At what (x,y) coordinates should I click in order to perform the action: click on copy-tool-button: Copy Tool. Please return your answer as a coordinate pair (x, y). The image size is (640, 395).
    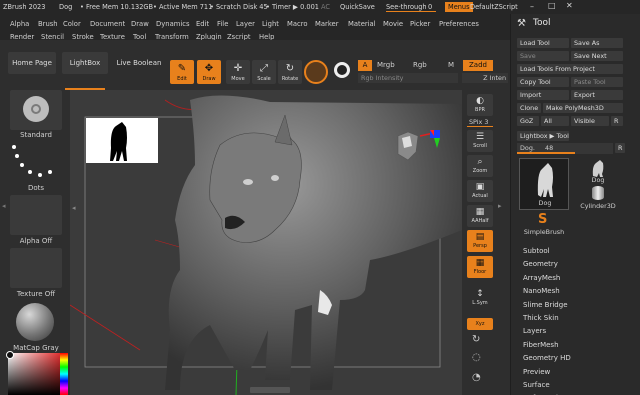
    Looking at the image, I should click on (543, 82).